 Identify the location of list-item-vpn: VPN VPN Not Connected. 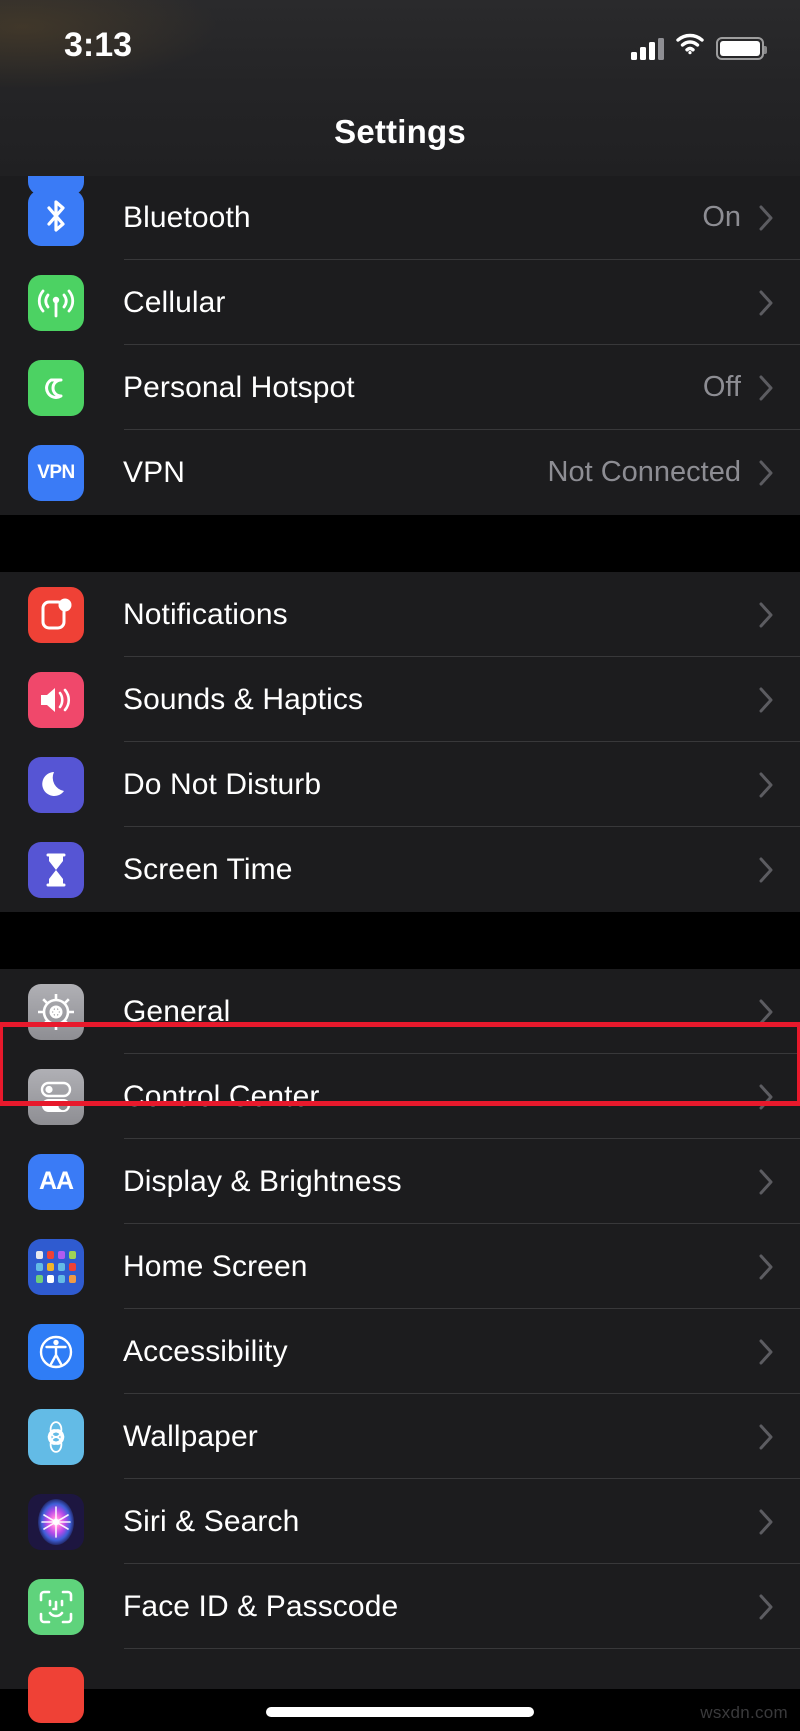
(400, 472).